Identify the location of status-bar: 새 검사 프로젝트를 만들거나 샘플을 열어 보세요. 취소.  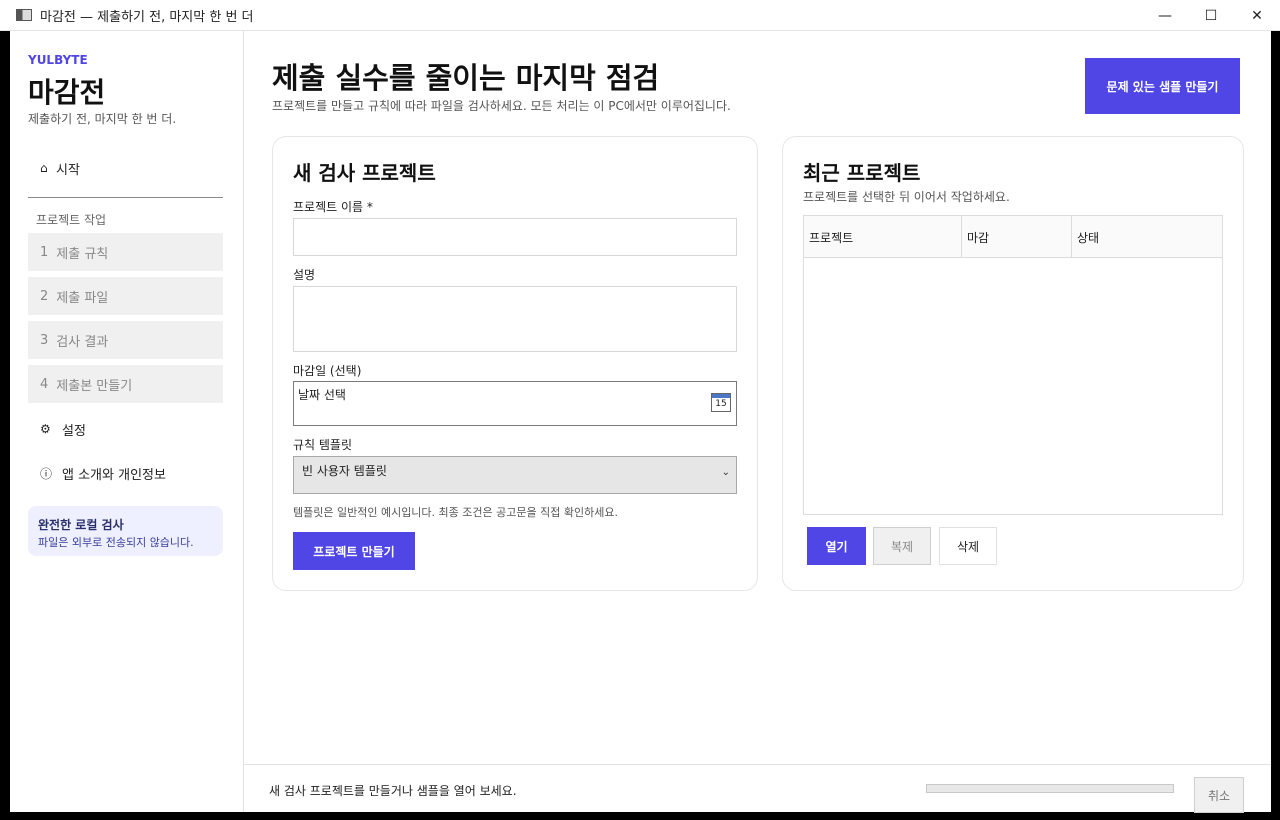
(757, 788).